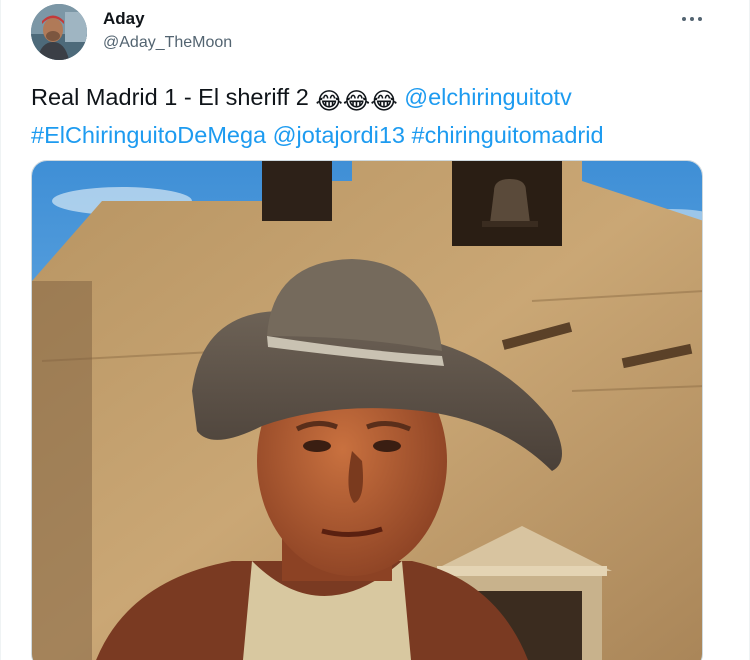  I want to click on more-options-icon, so click(692, 19).